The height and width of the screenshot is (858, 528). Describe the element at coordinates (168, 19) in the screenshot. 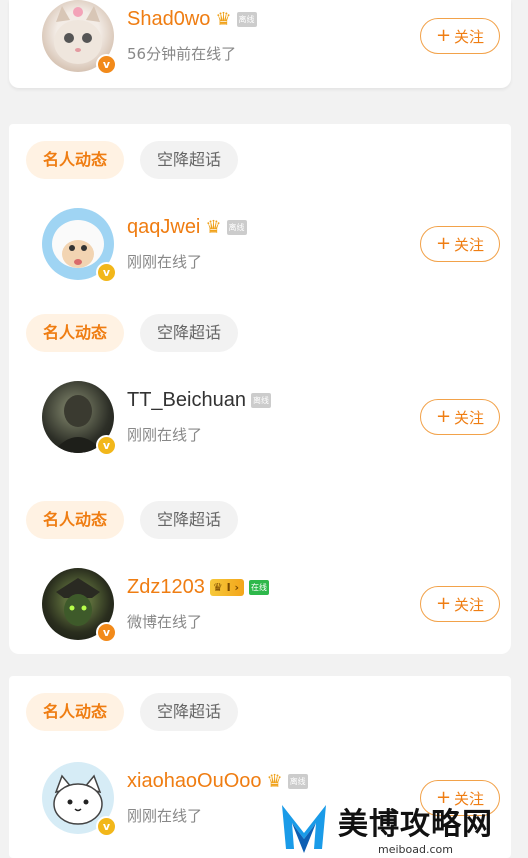

I see `username: Shad0wo` at that location.